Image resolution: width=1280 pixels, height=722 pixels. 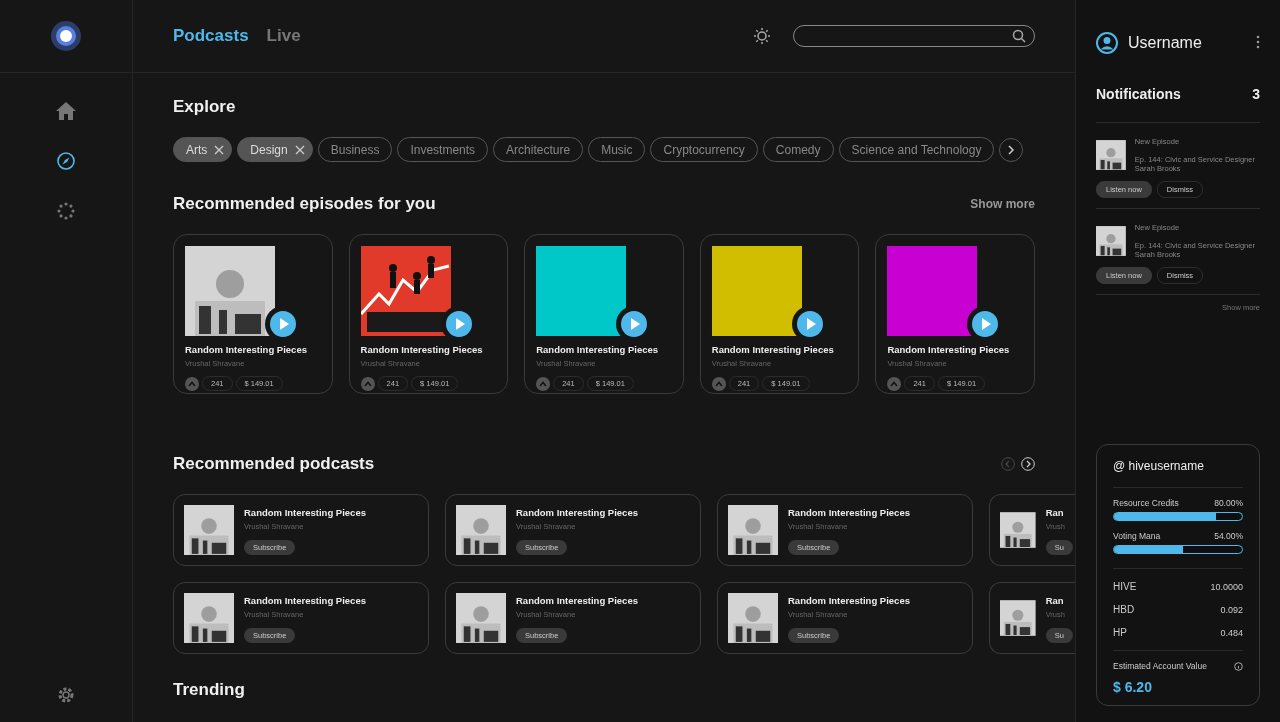 I want to click on settings-icon, so click(x=66, y=695).